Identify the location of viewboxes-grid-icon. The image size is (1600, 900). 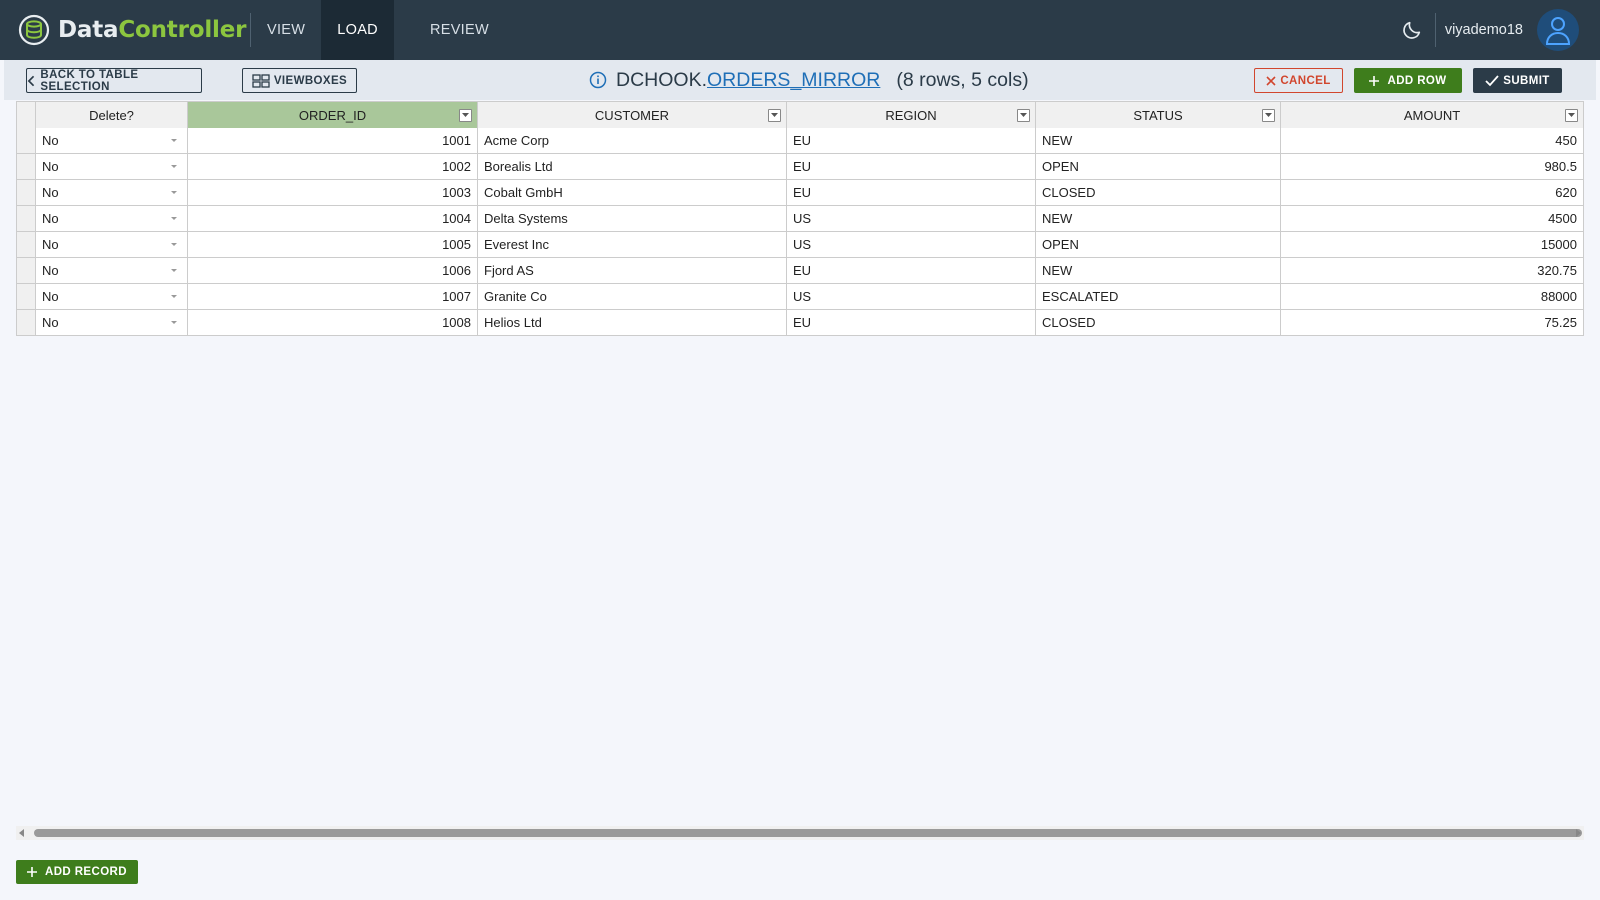
(261, 80).